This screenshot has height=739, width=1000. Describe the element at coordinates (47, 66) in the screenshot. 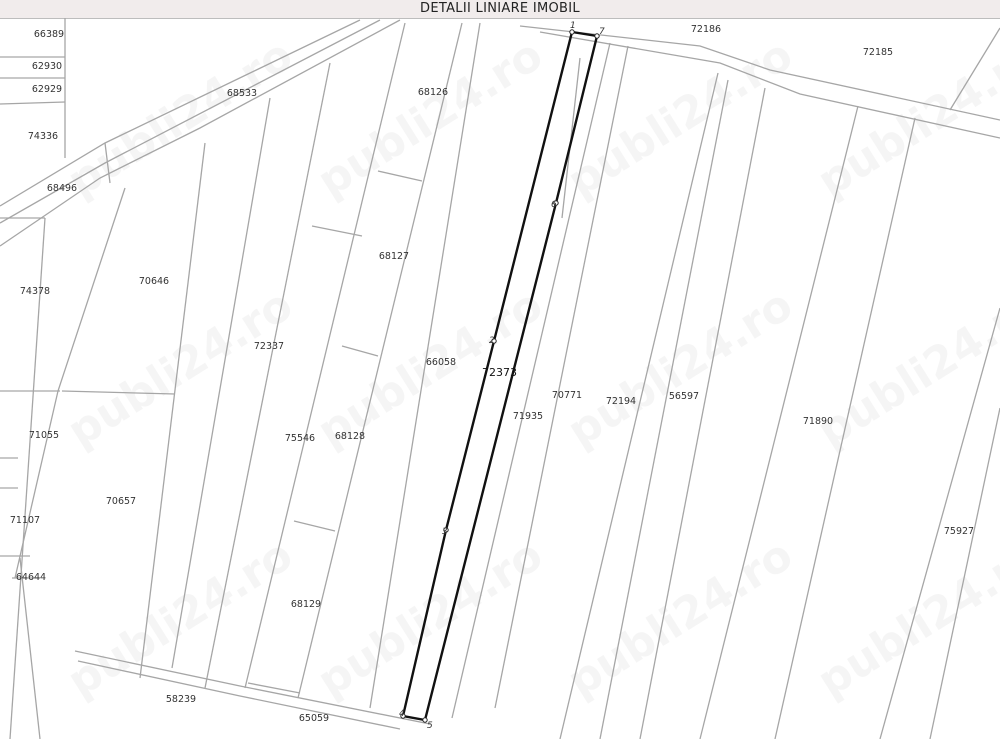

I see `parcel-label: 62930` at that location.